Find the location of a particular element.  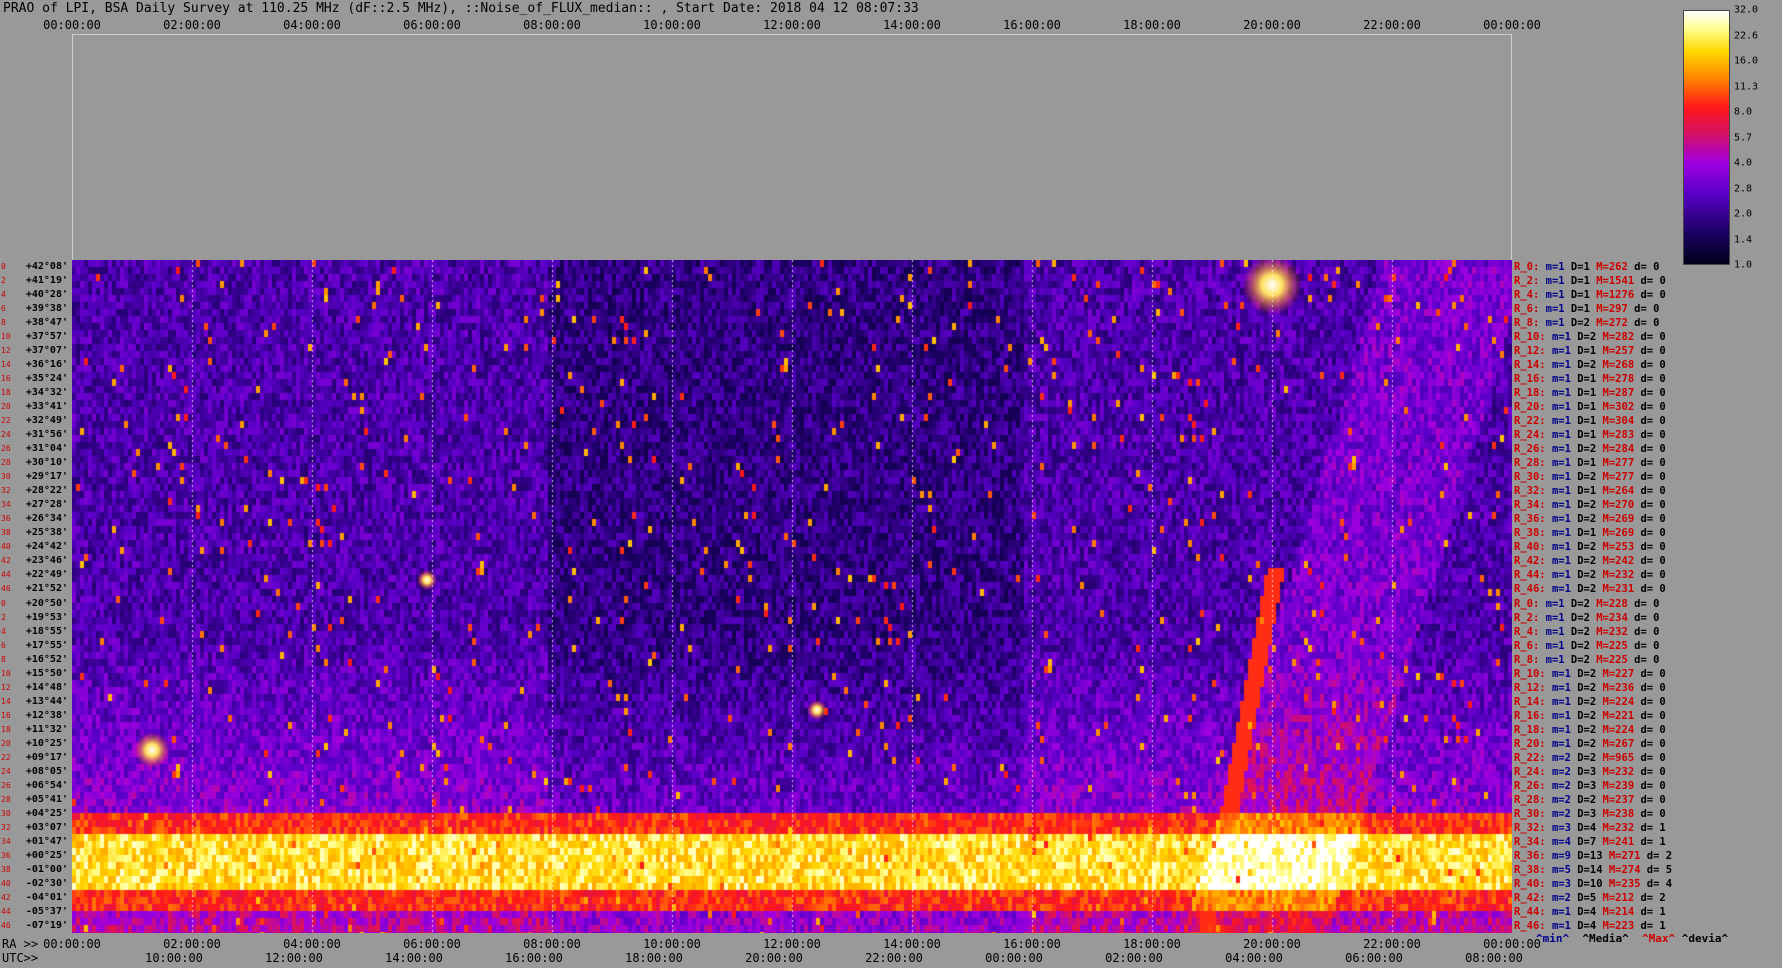

stat-dev: d= 2 is located at coordinates (1653, 897).